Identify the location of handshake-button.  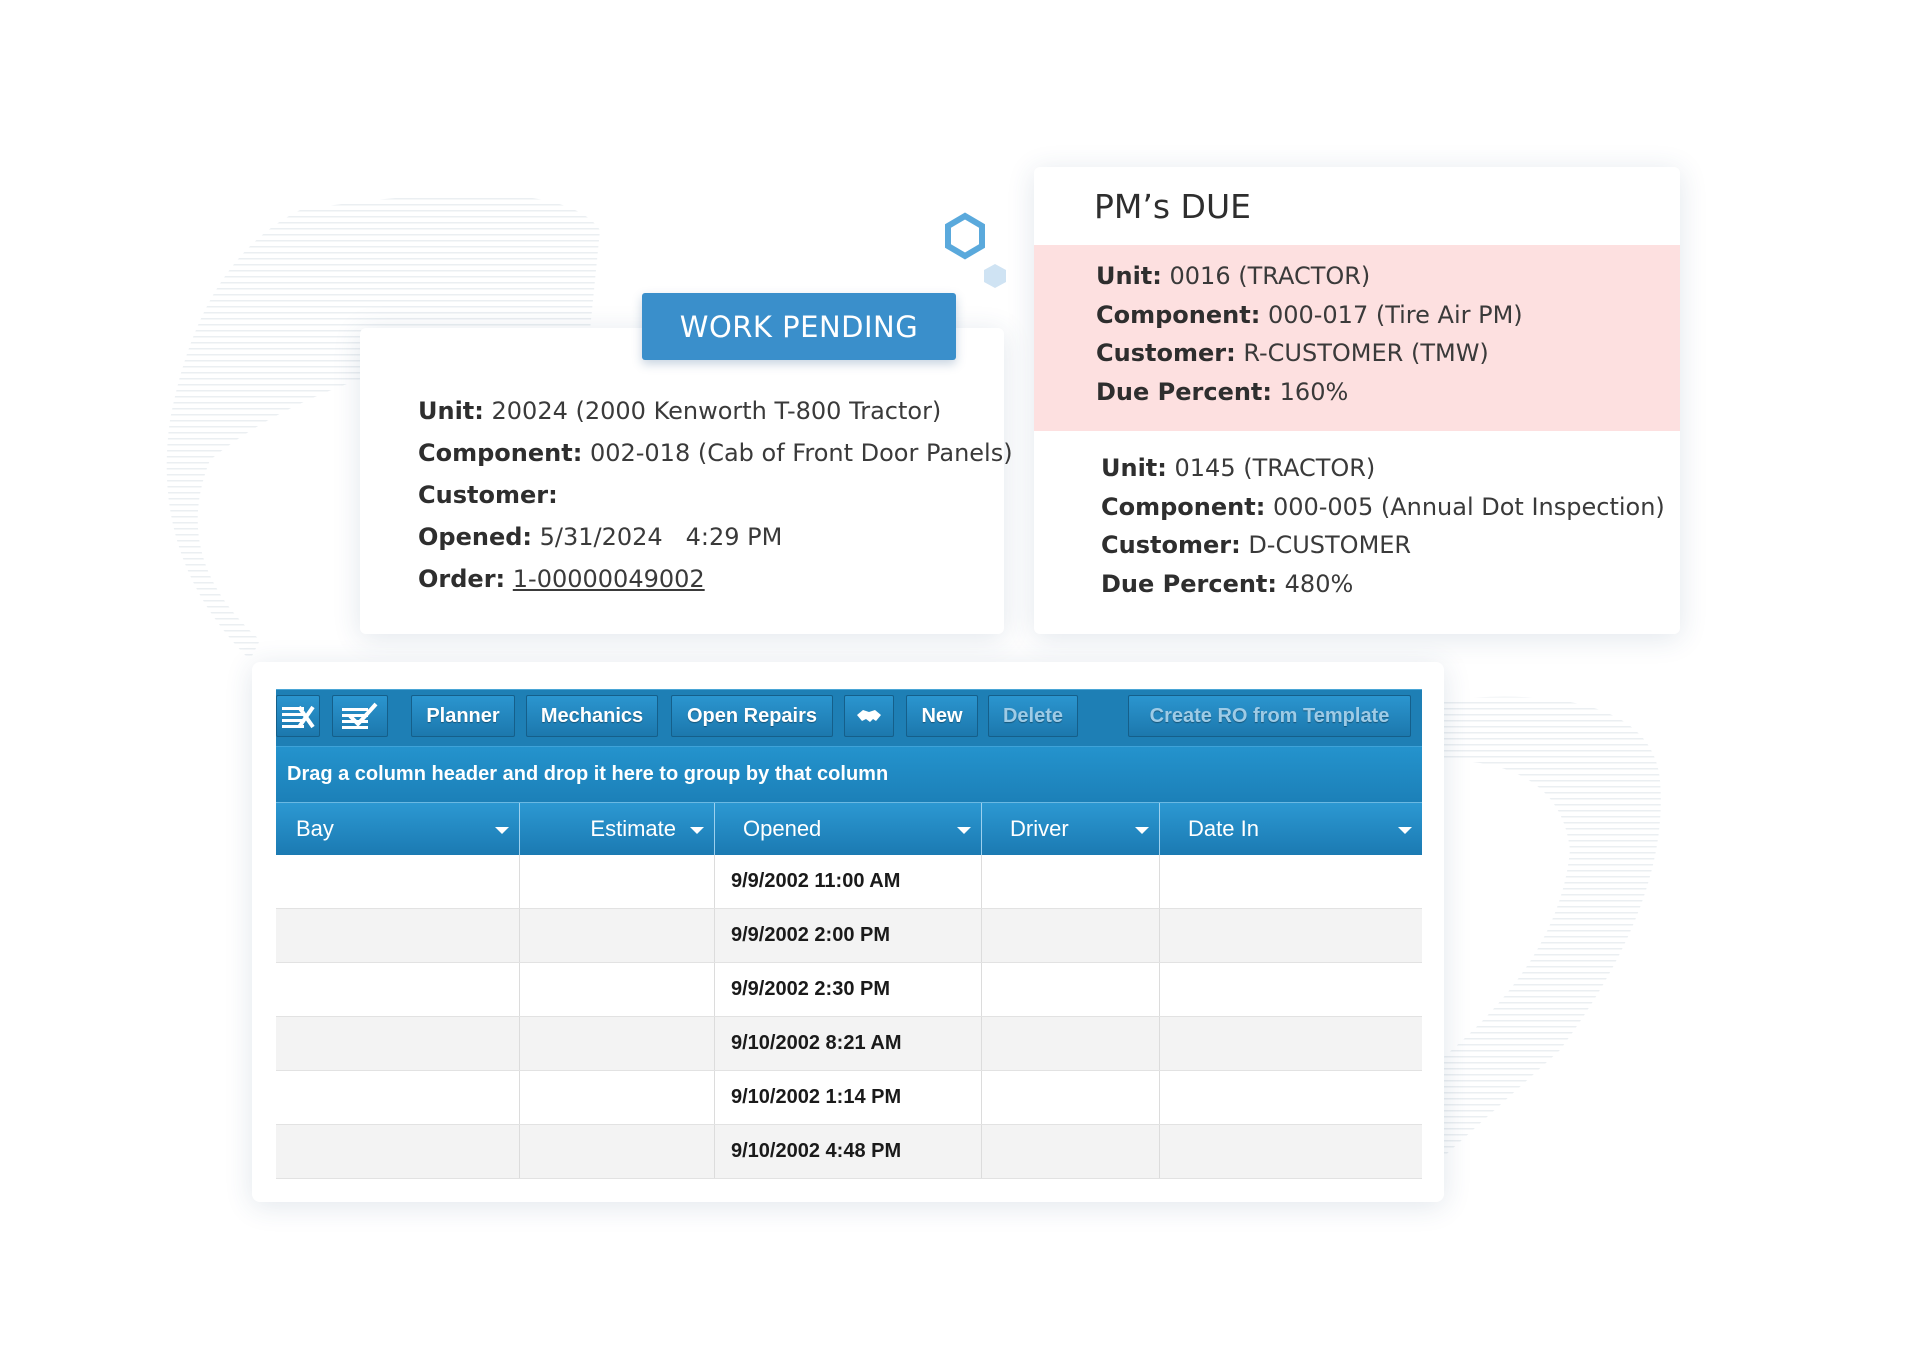
(869, 716).